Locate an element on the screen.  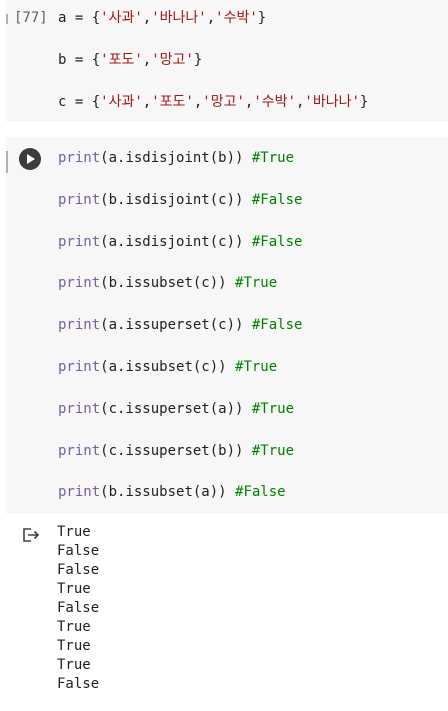
code-line: print(b.issubset(a)) #False is located at coordinates (172, 492).